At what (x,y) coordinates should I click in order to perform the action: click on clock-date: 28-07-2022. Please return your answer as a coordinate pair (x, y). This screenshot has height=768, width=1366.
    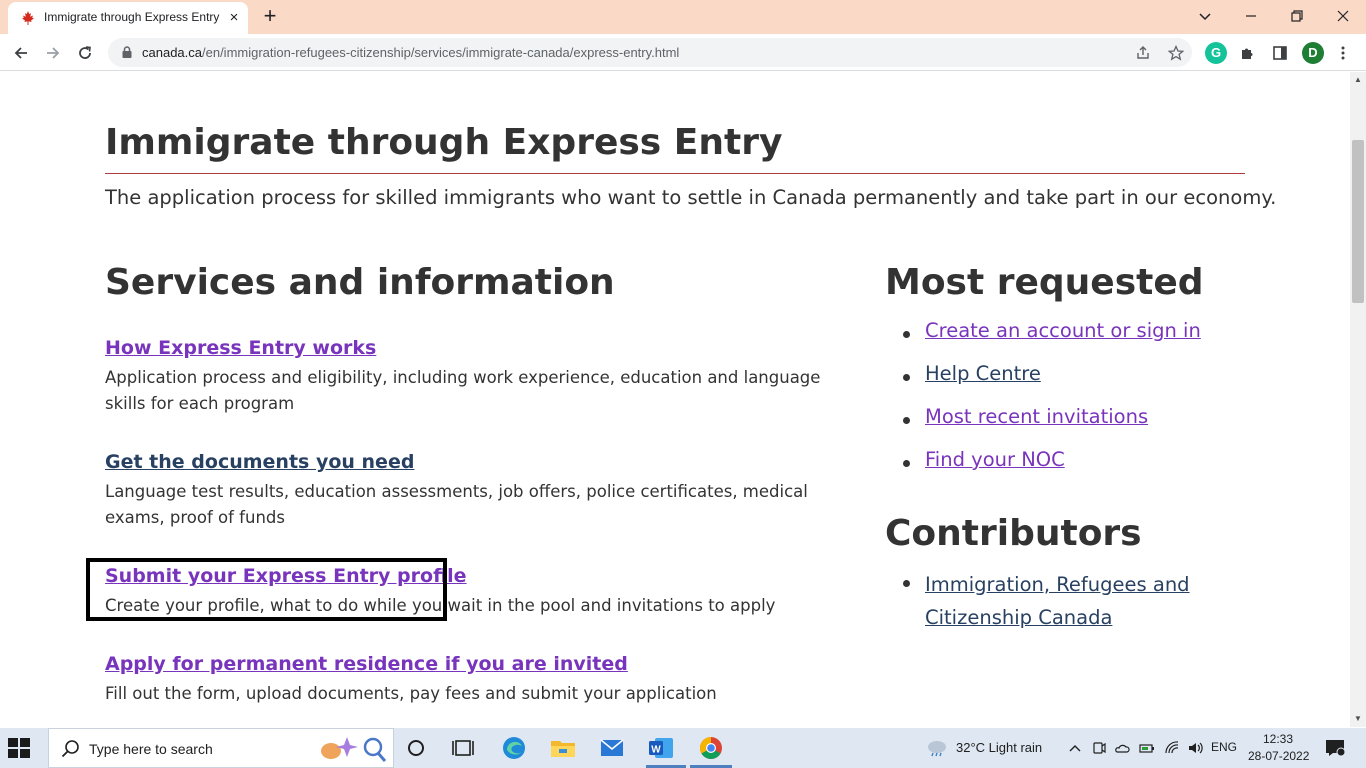
    Looking at the image, I should click on (1278, 756).